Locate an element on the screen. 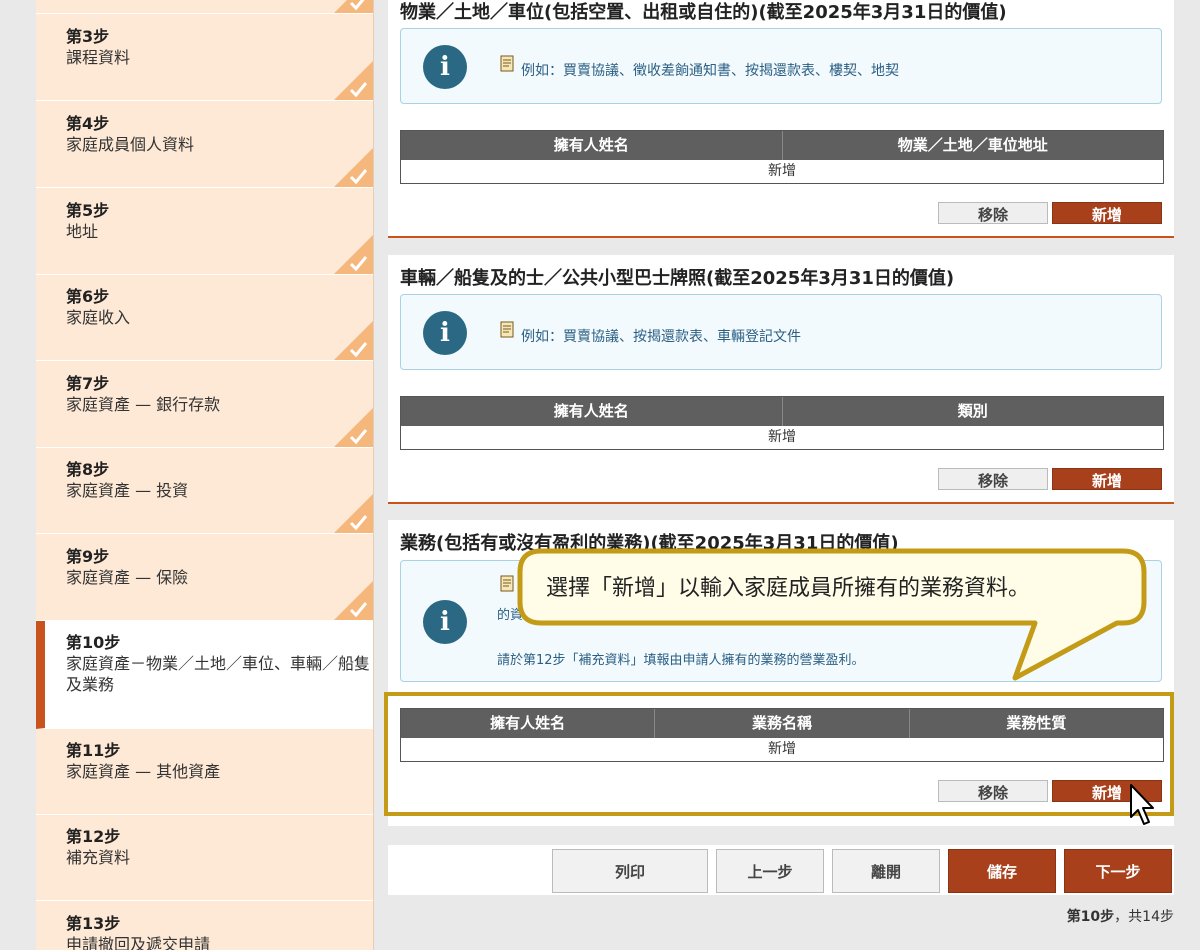 The width and height of the screenshot is (1200, 950). sidebar-step-10: 第10步 家庭資產－物業／土地／車位、車輛／船隻及業務 is located at coordinates (204, 675).